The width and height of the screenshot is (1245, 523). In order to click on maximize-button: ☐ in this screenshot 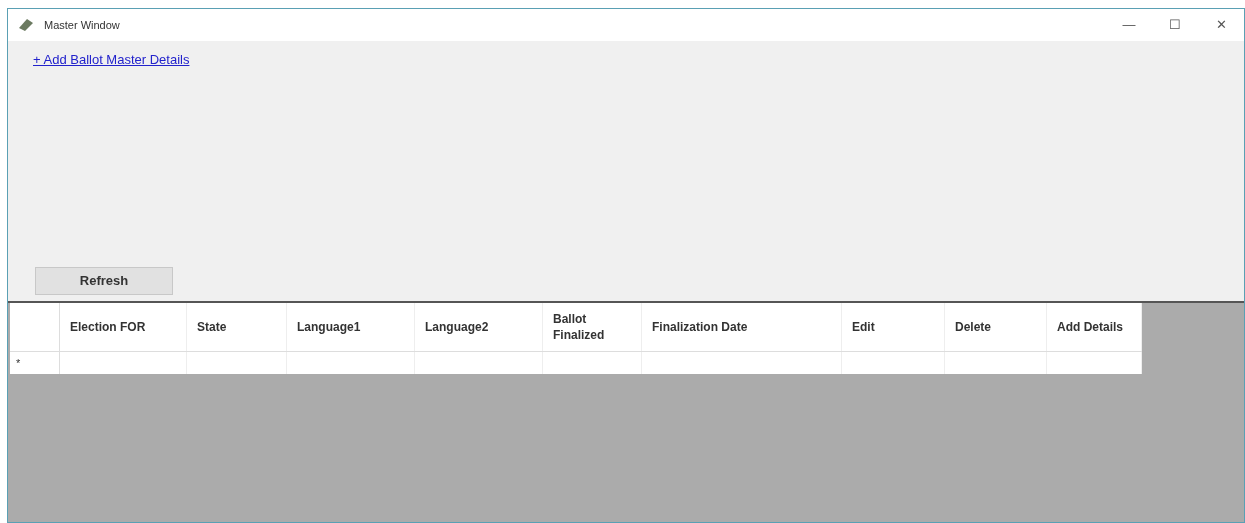, I will do `click(1175, 25)`.